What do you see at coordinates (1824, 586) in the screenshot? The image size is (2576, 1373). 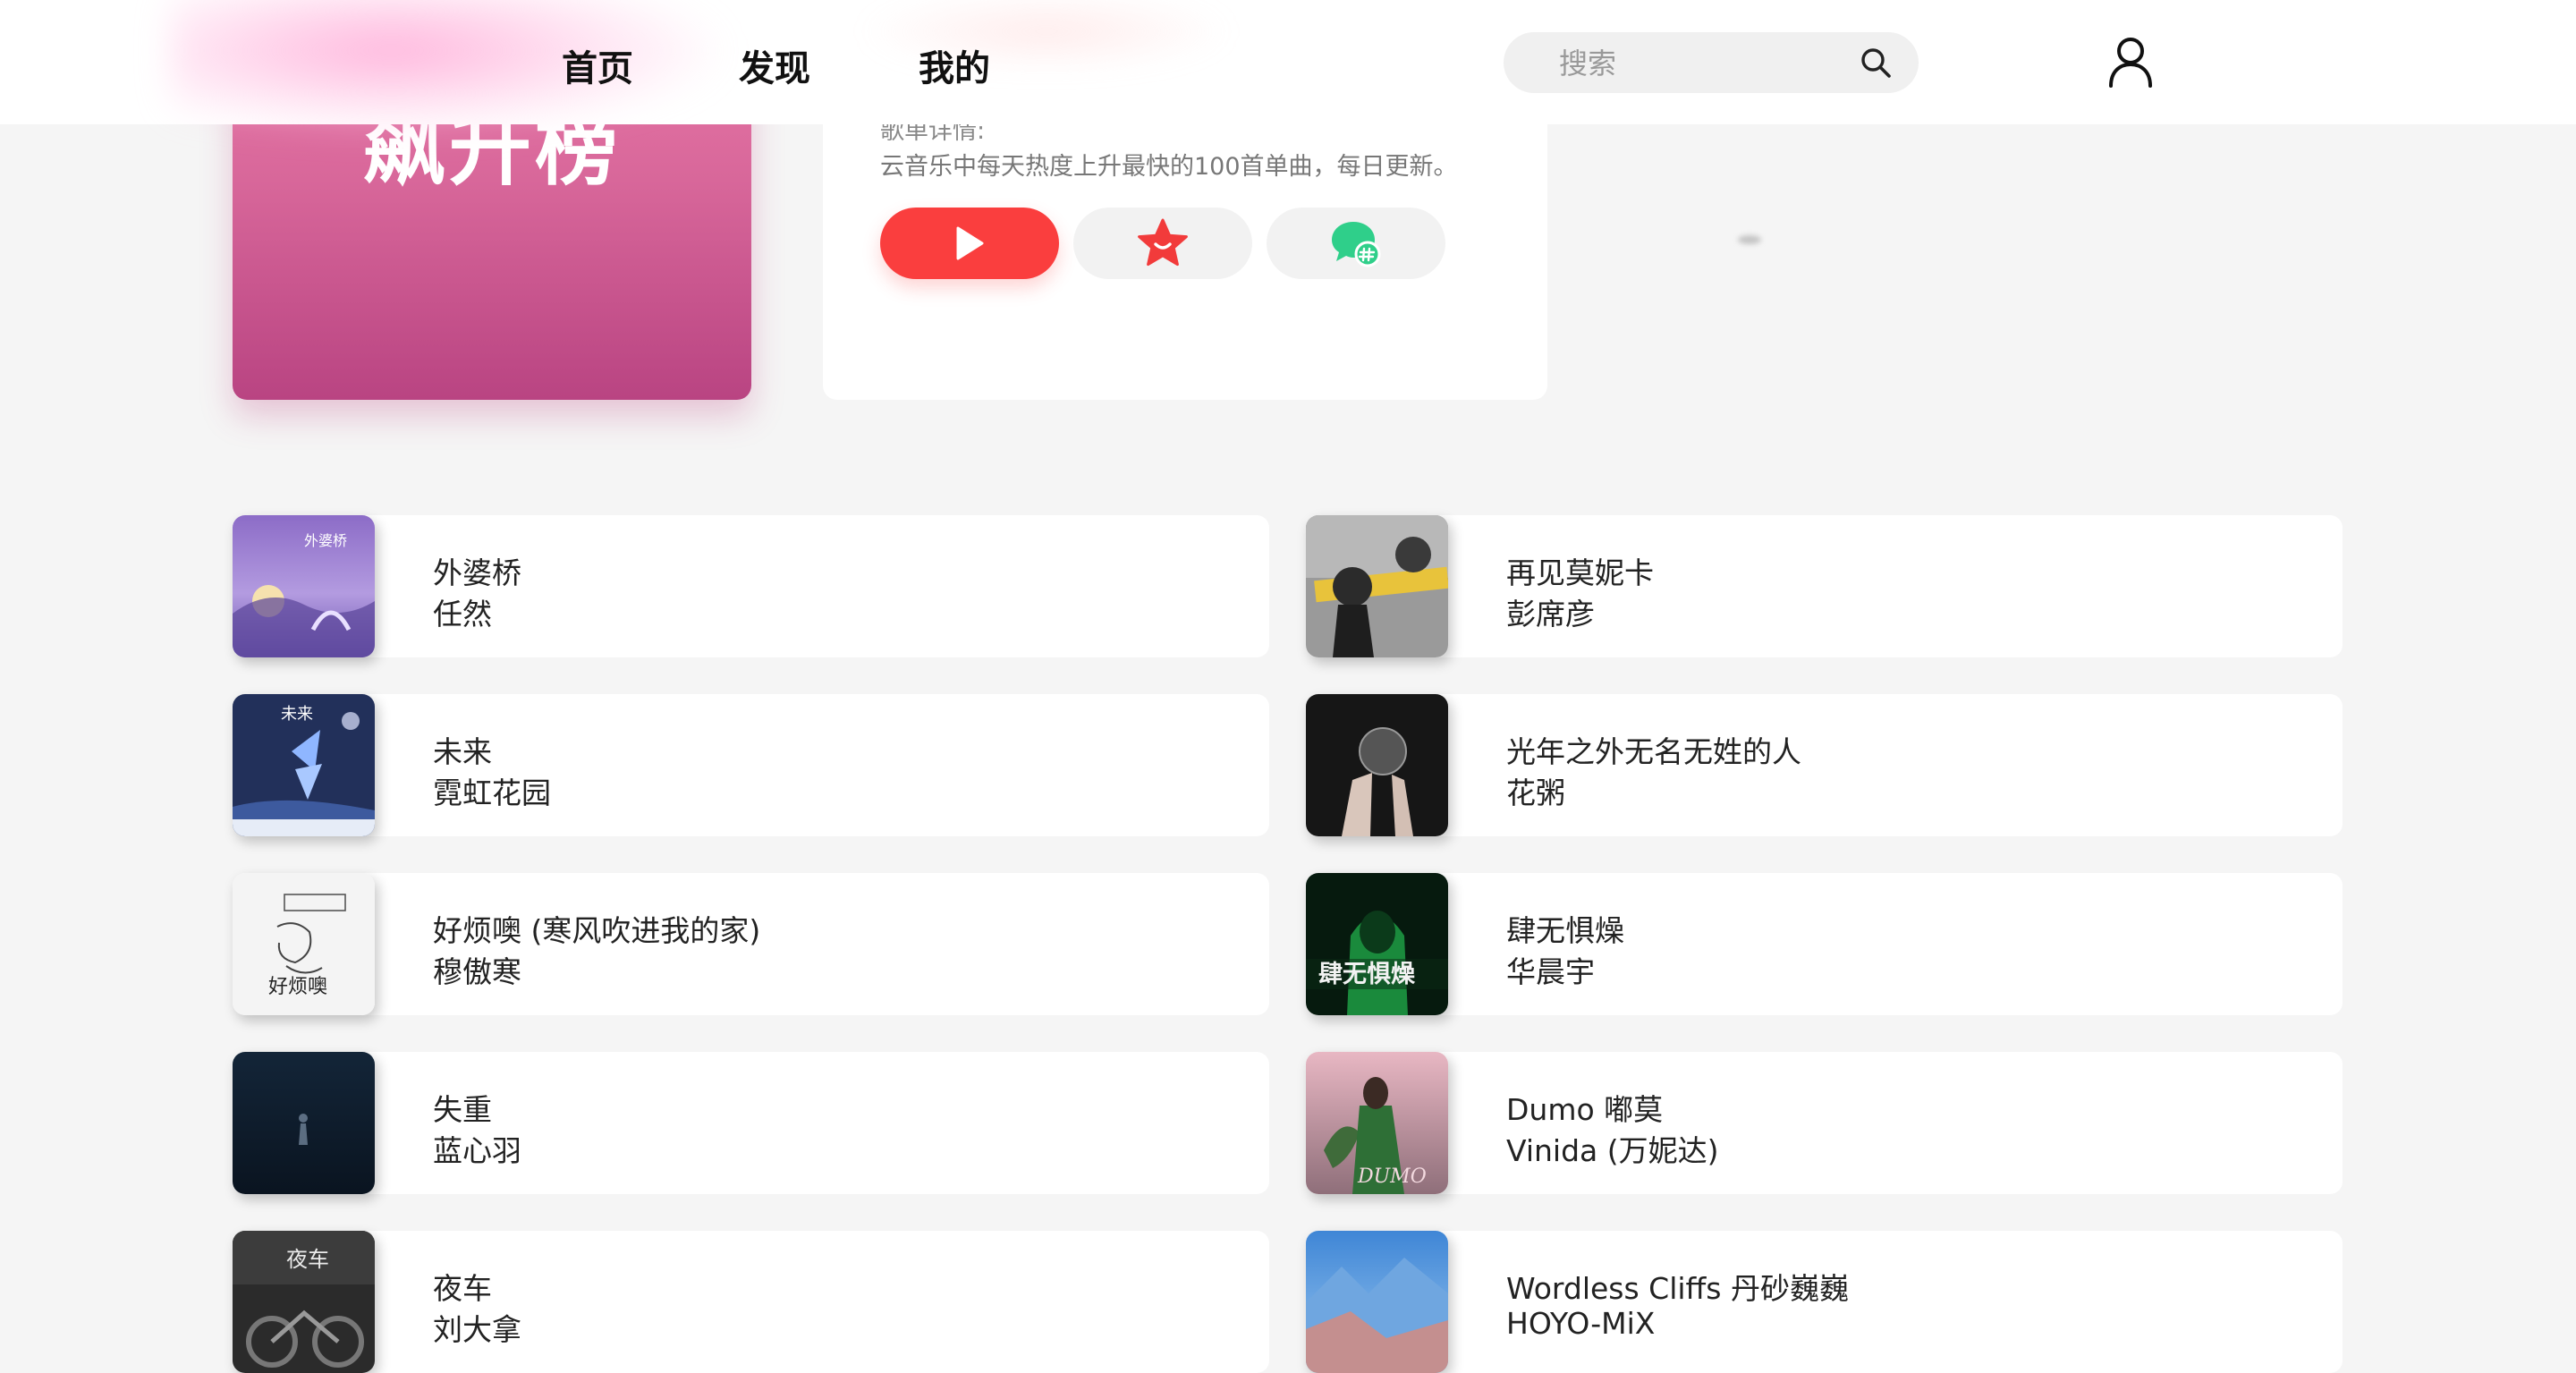 I see `song-row: 再见莫妮卡 彭席彦` at bounding box center [1824, 586].